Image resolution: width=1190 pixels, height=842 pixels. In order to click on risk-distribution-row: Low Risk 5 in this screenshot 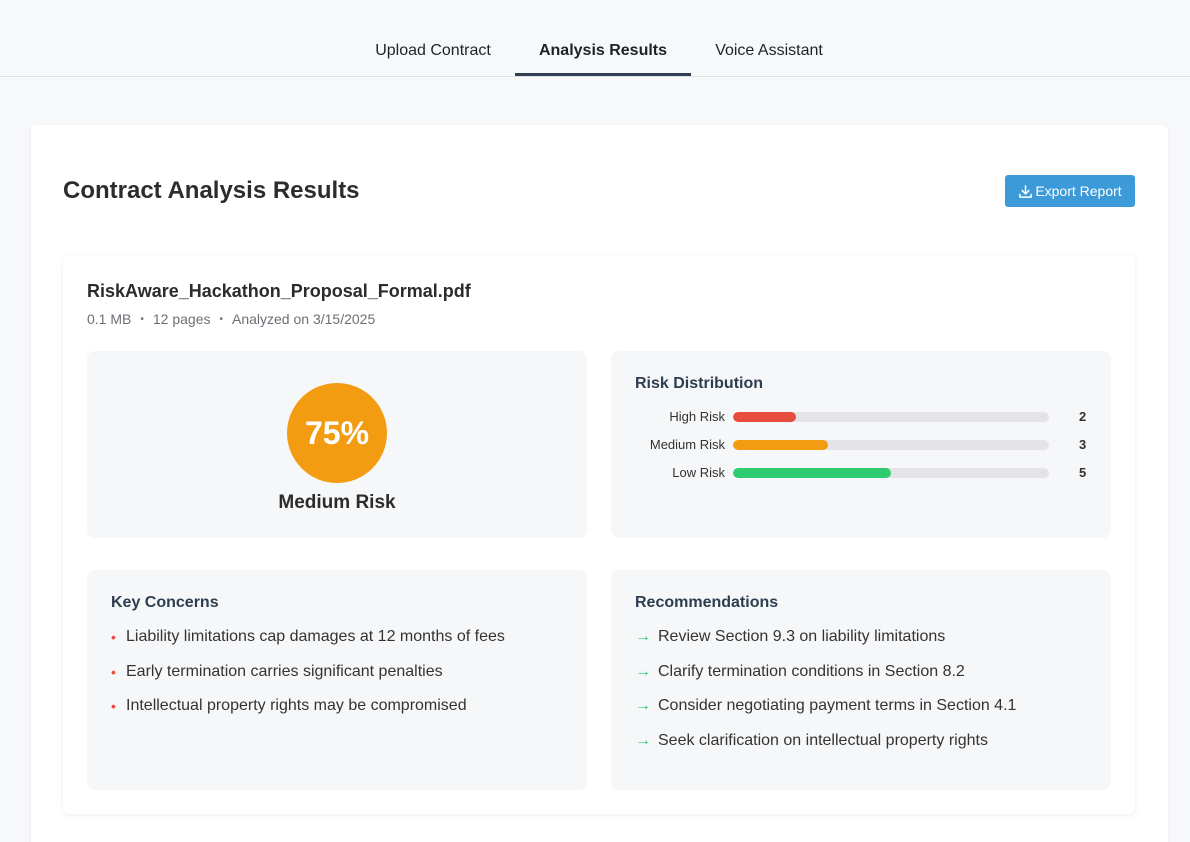, I will do `click(861, 473)`.